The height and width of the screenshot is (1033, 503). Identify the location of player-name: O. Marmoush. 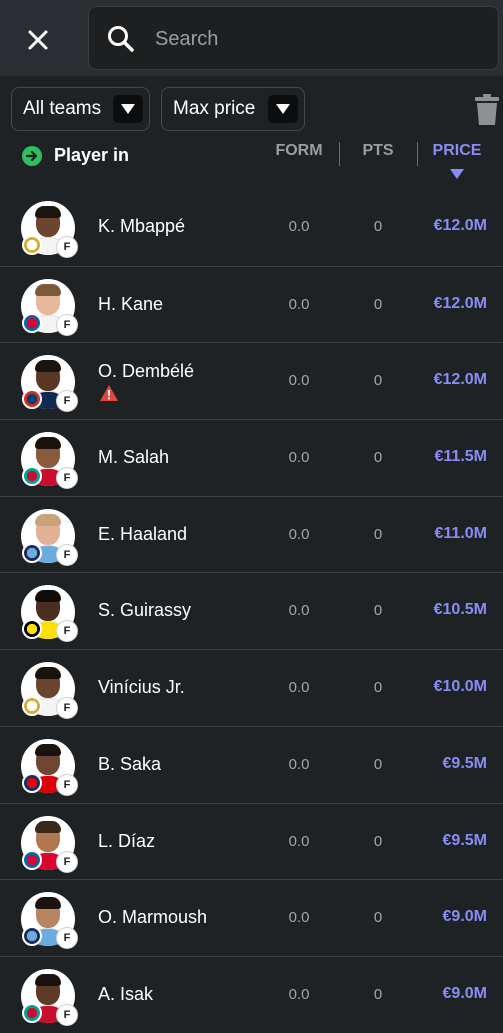
(153, 917).